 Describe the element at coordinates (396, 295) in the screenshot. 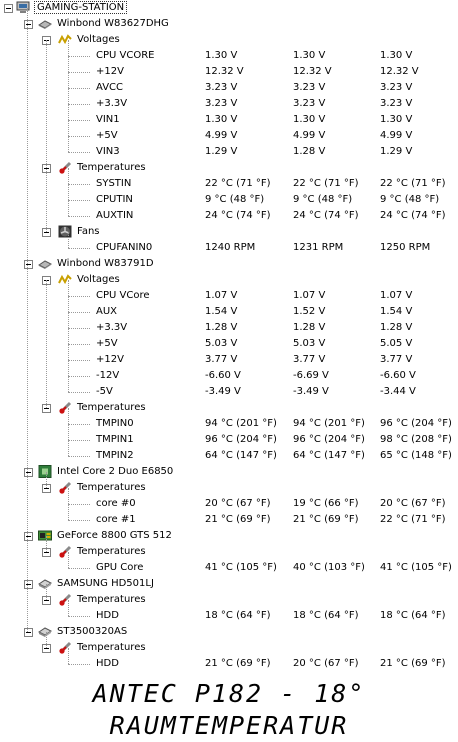

I see `max-value: 1.07 V` at that location.